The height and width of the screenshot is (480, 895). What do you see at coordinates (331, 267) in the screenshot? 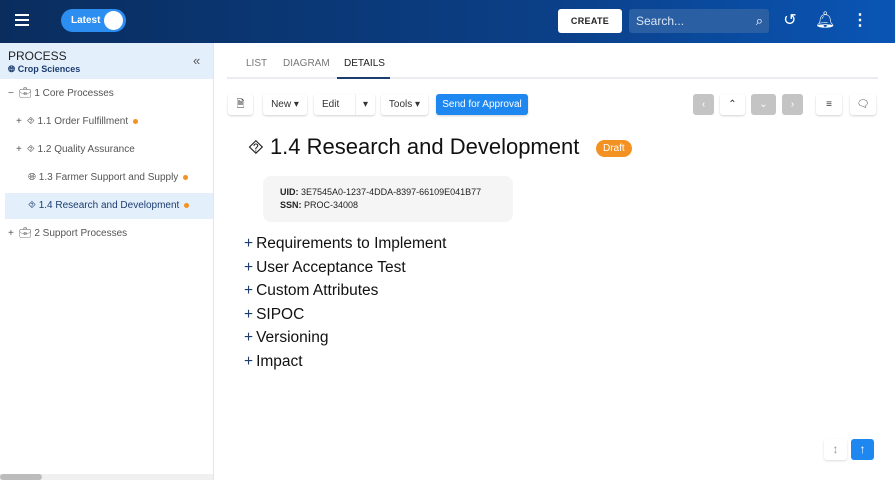
I see `section-label: User Acceptance Test` at bounding box center [331, 267].